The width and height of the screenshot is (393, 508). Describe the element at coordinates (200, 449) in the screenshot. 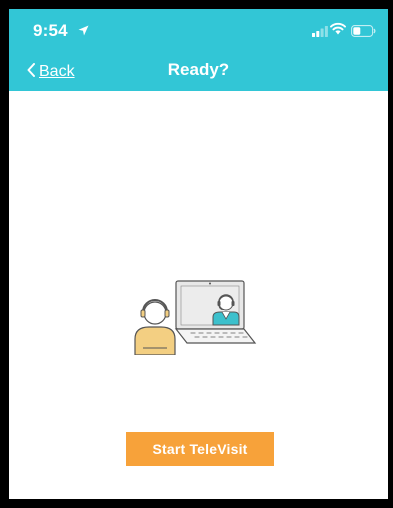

I see `start-televisit-button: Start TeleVisit` at that location.